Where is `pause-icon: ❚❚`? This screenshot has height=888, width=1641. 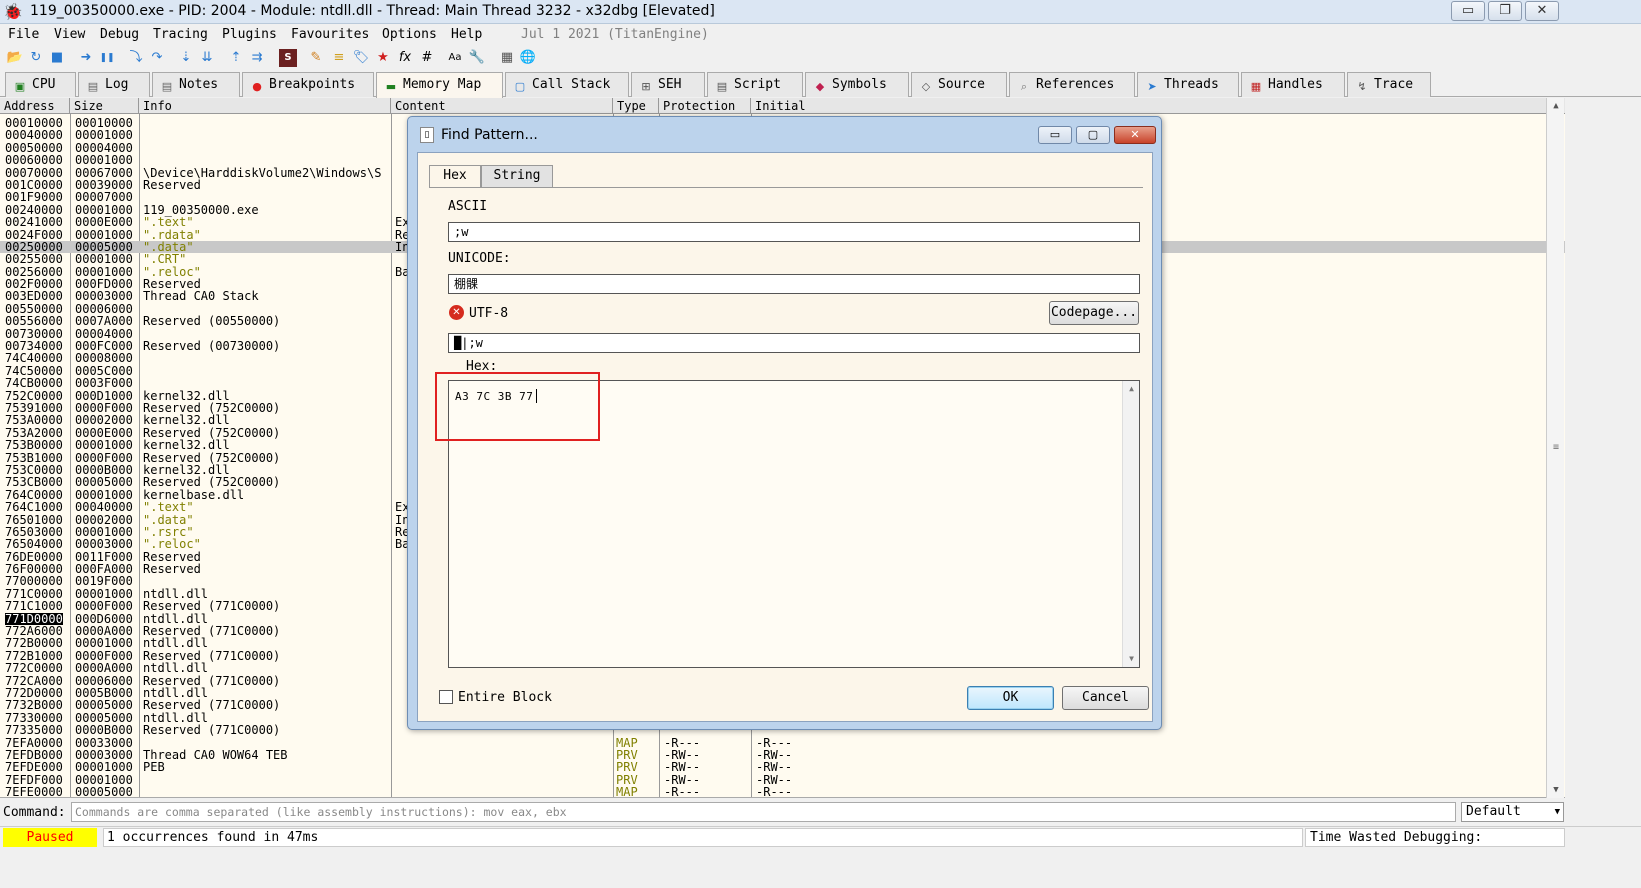 pause-icon: ❚❚ is located at coordinates (107, 58).